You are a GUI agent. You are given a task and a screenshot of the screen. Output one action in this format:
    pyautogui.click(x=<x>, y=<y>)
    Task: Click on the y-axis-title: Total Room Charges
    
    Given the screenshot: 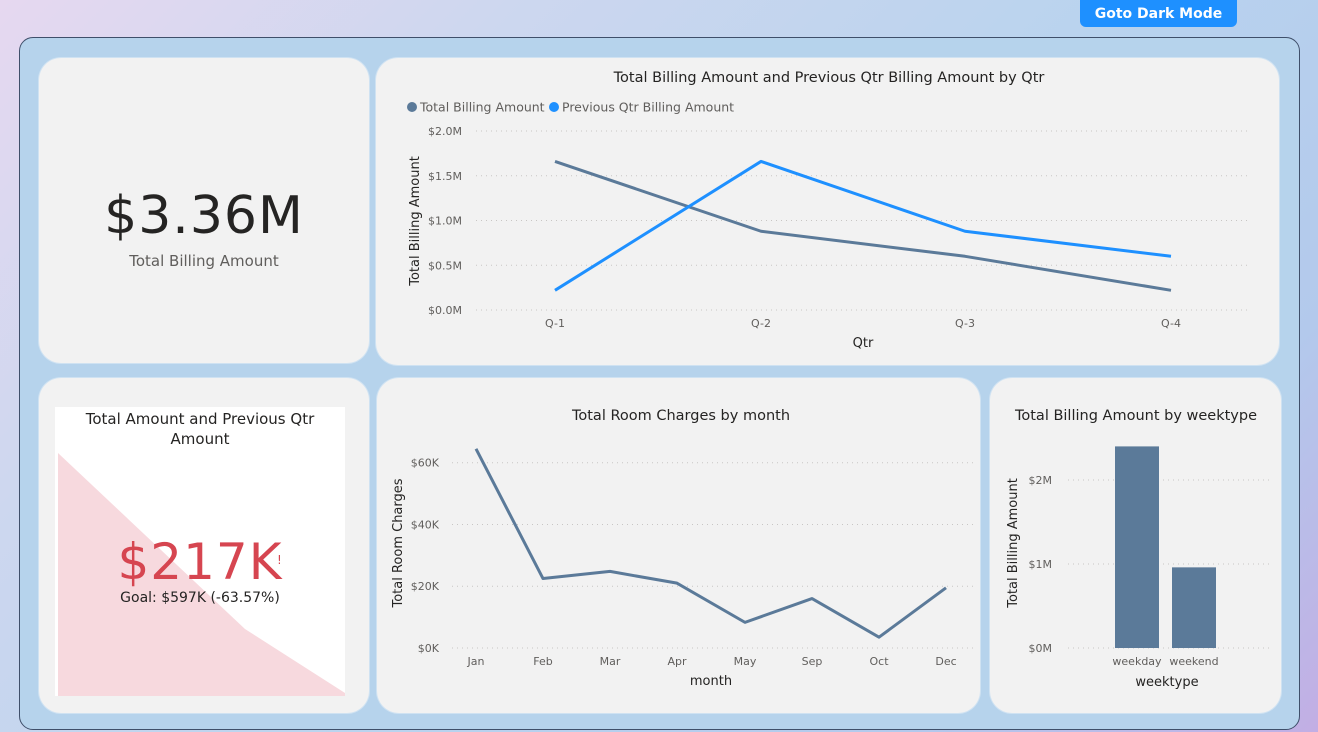 What is the action you would take?
    pyautogui.click(x=398, y=543)
    